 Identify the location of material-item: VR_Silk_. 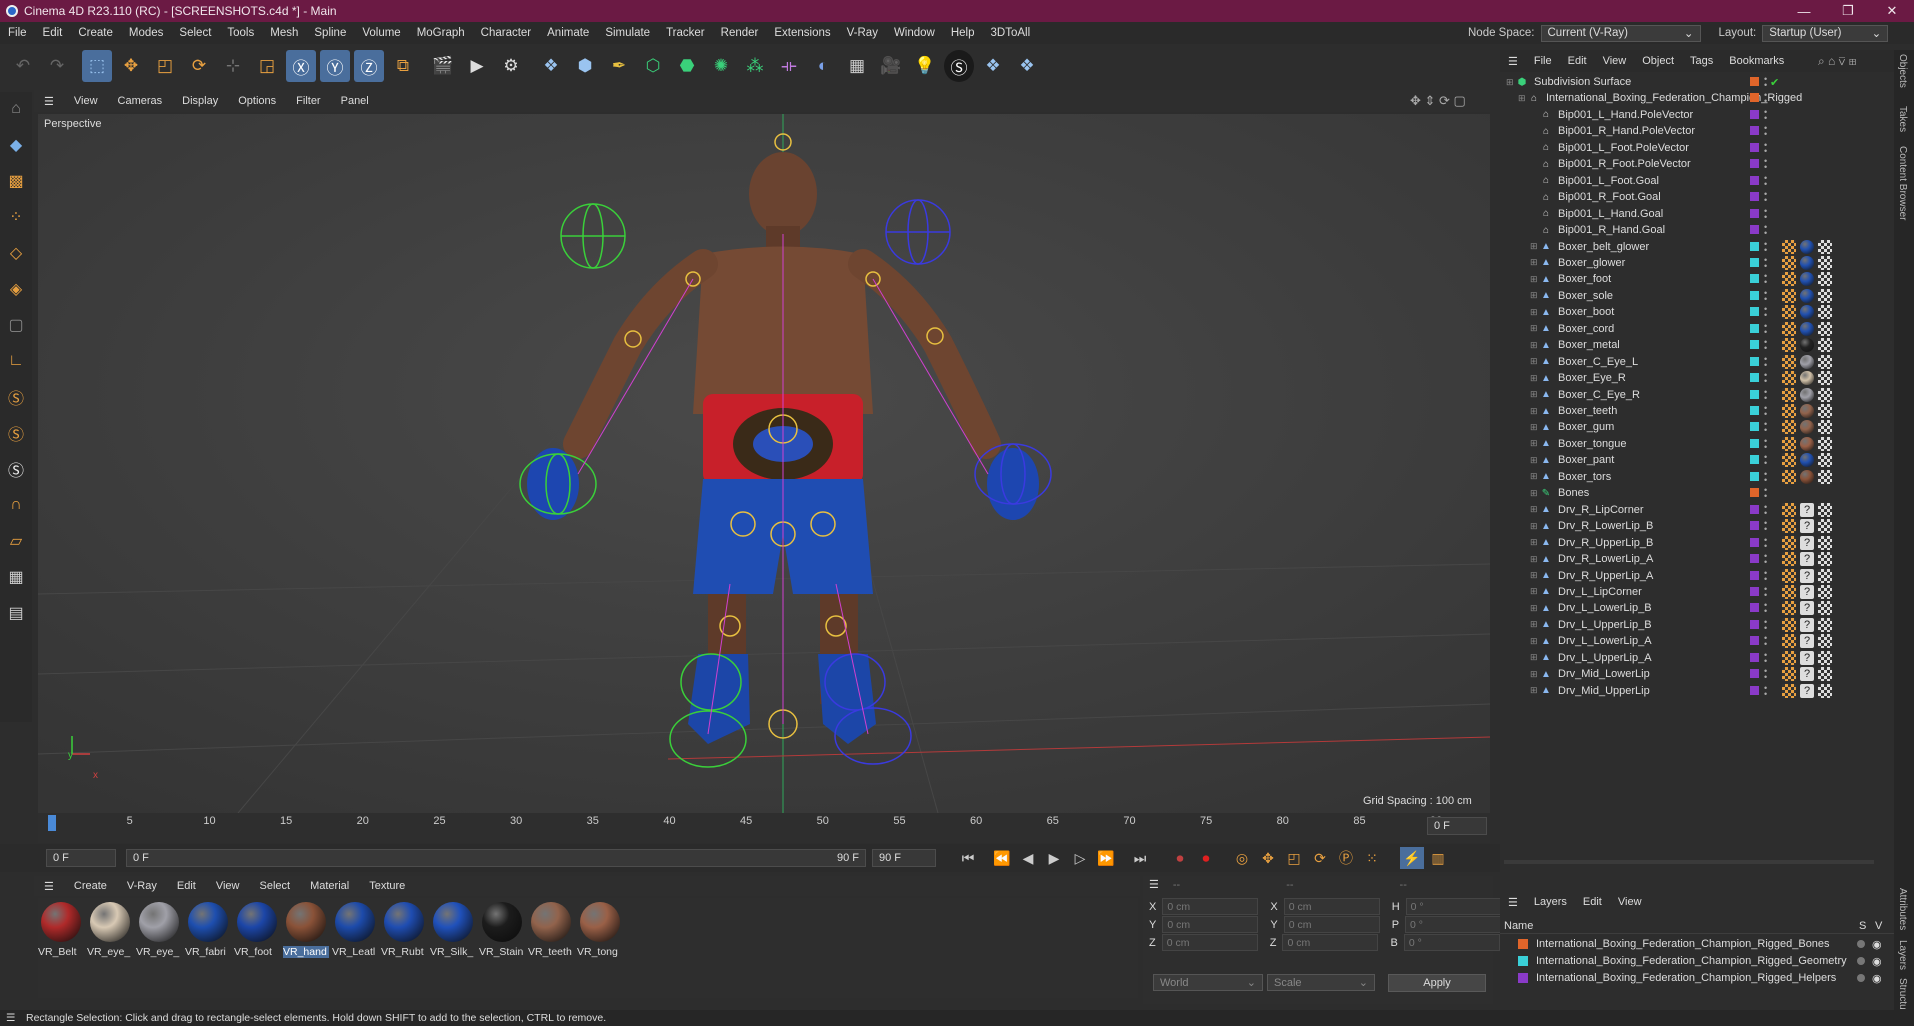
(453, 950).